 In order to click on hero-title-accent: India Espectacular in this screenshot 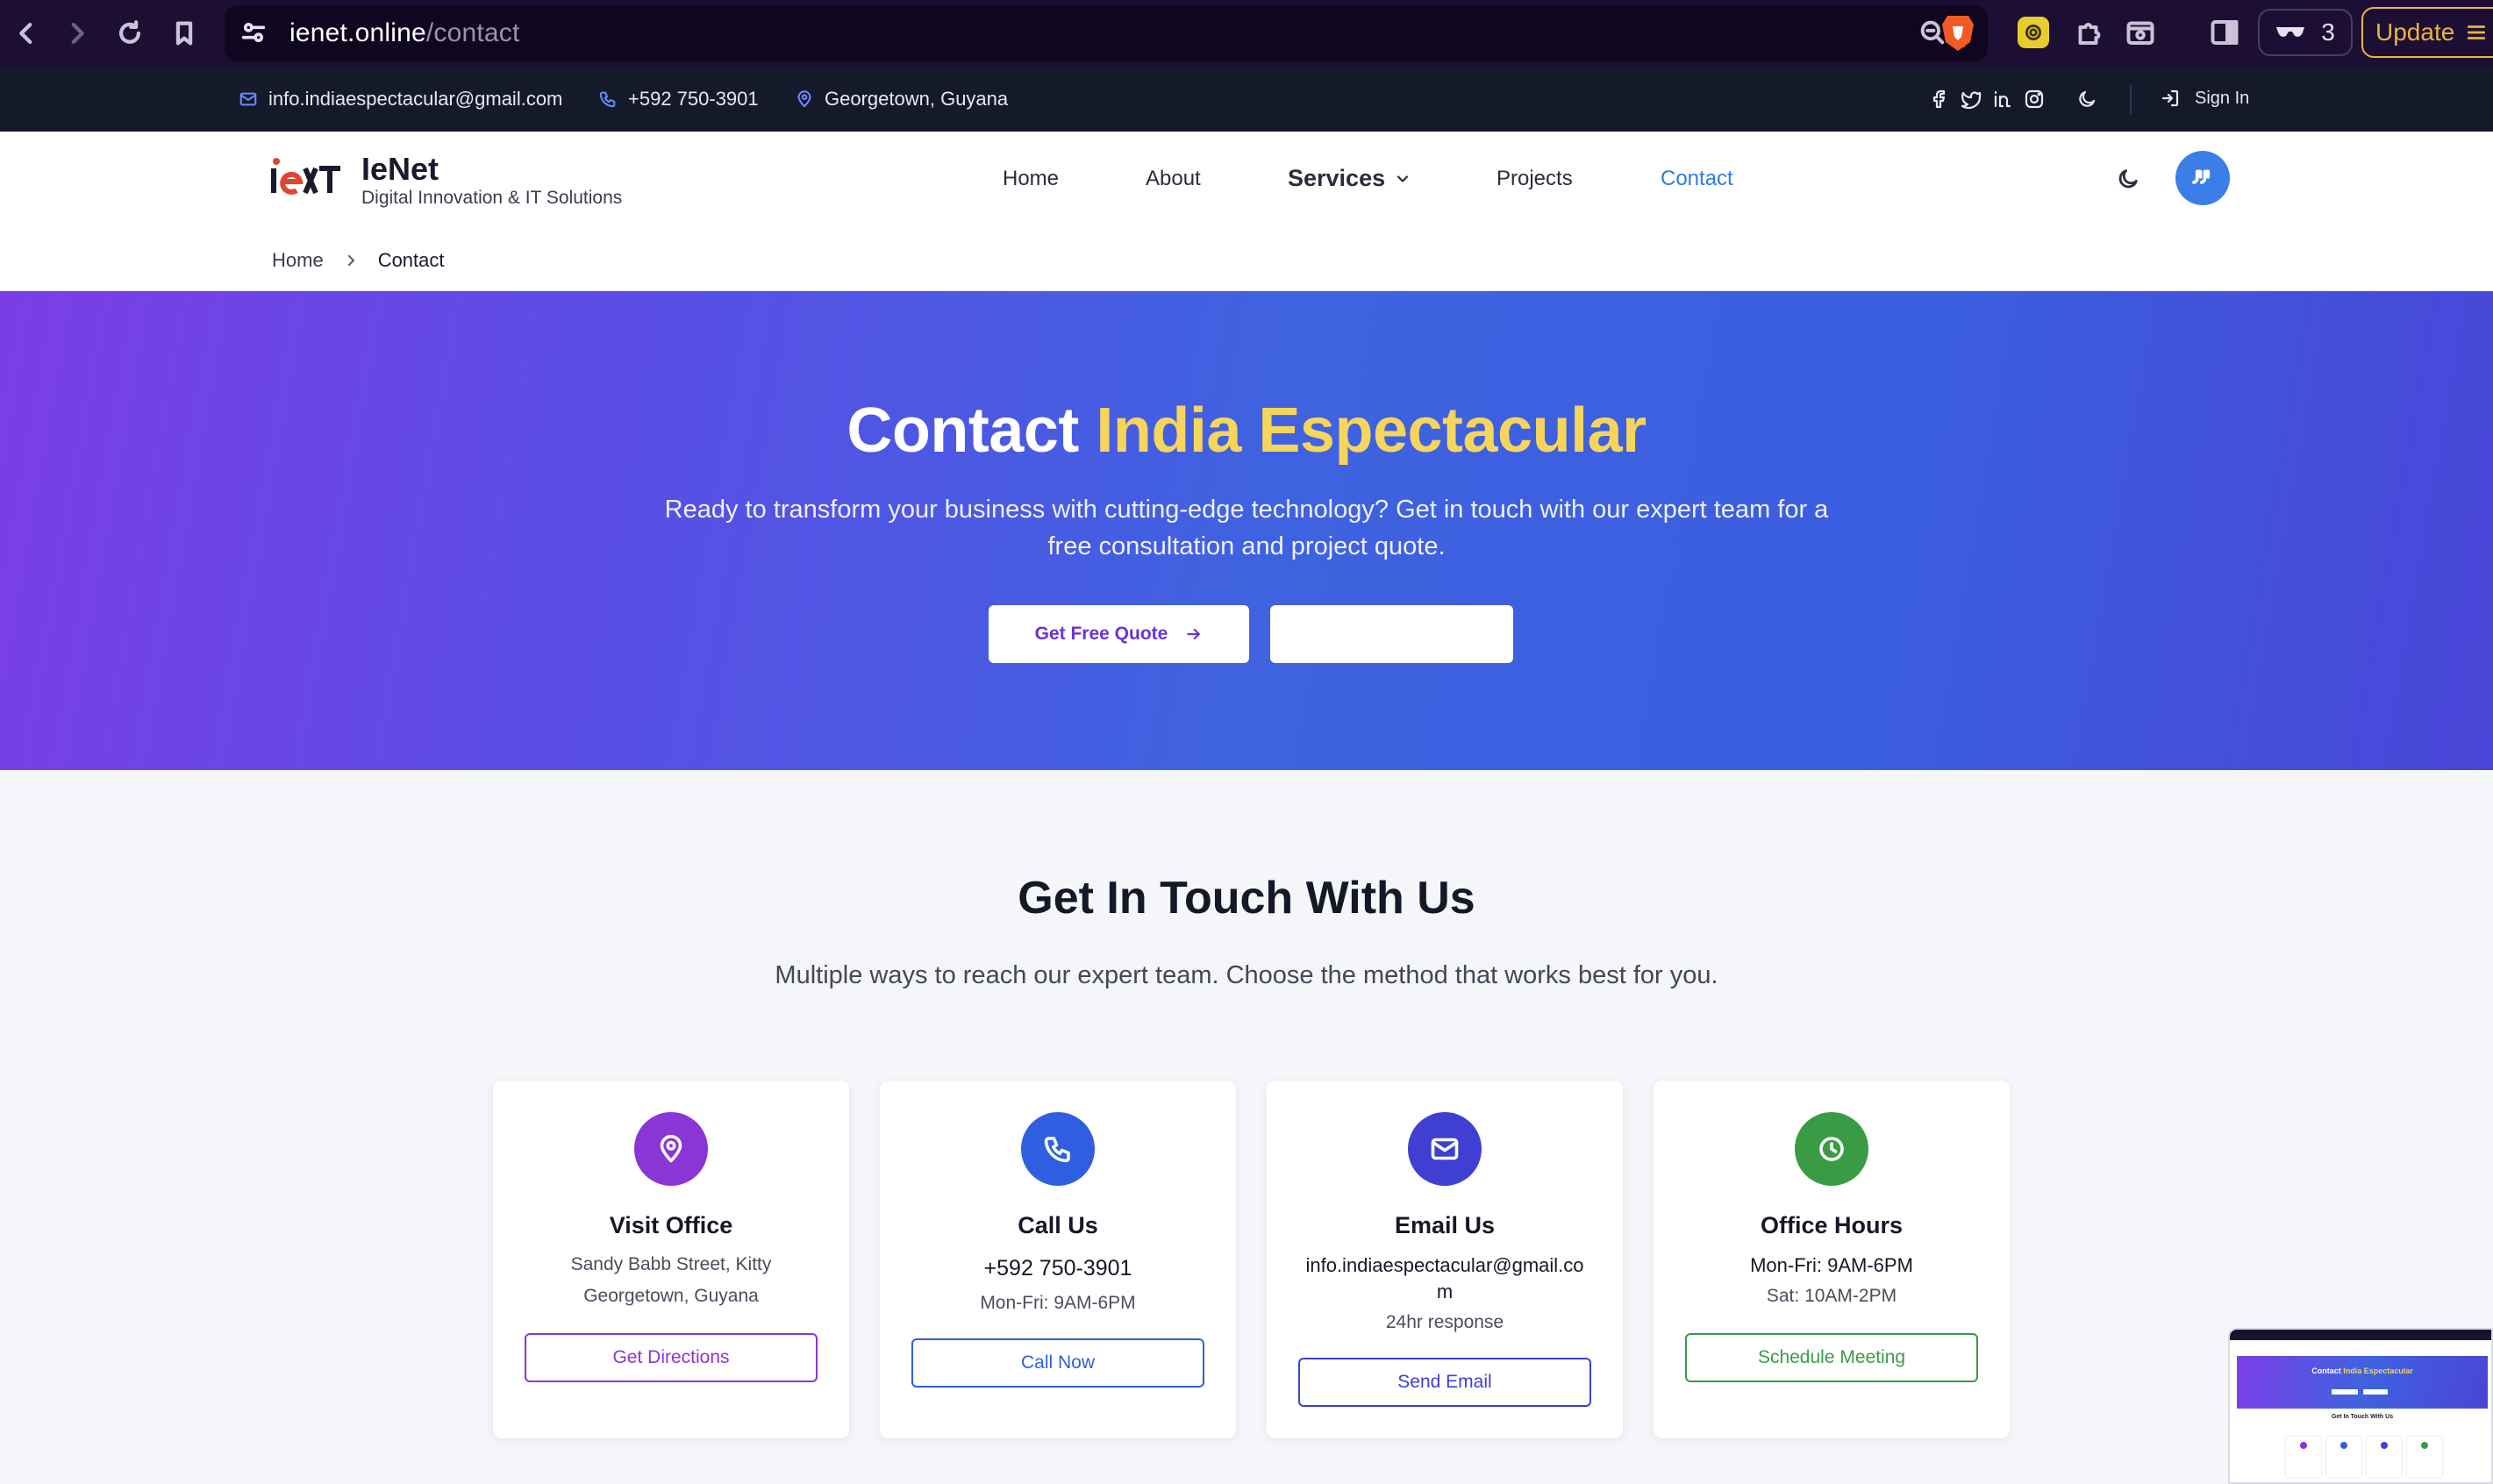, I will do `click(1371, 431)`.